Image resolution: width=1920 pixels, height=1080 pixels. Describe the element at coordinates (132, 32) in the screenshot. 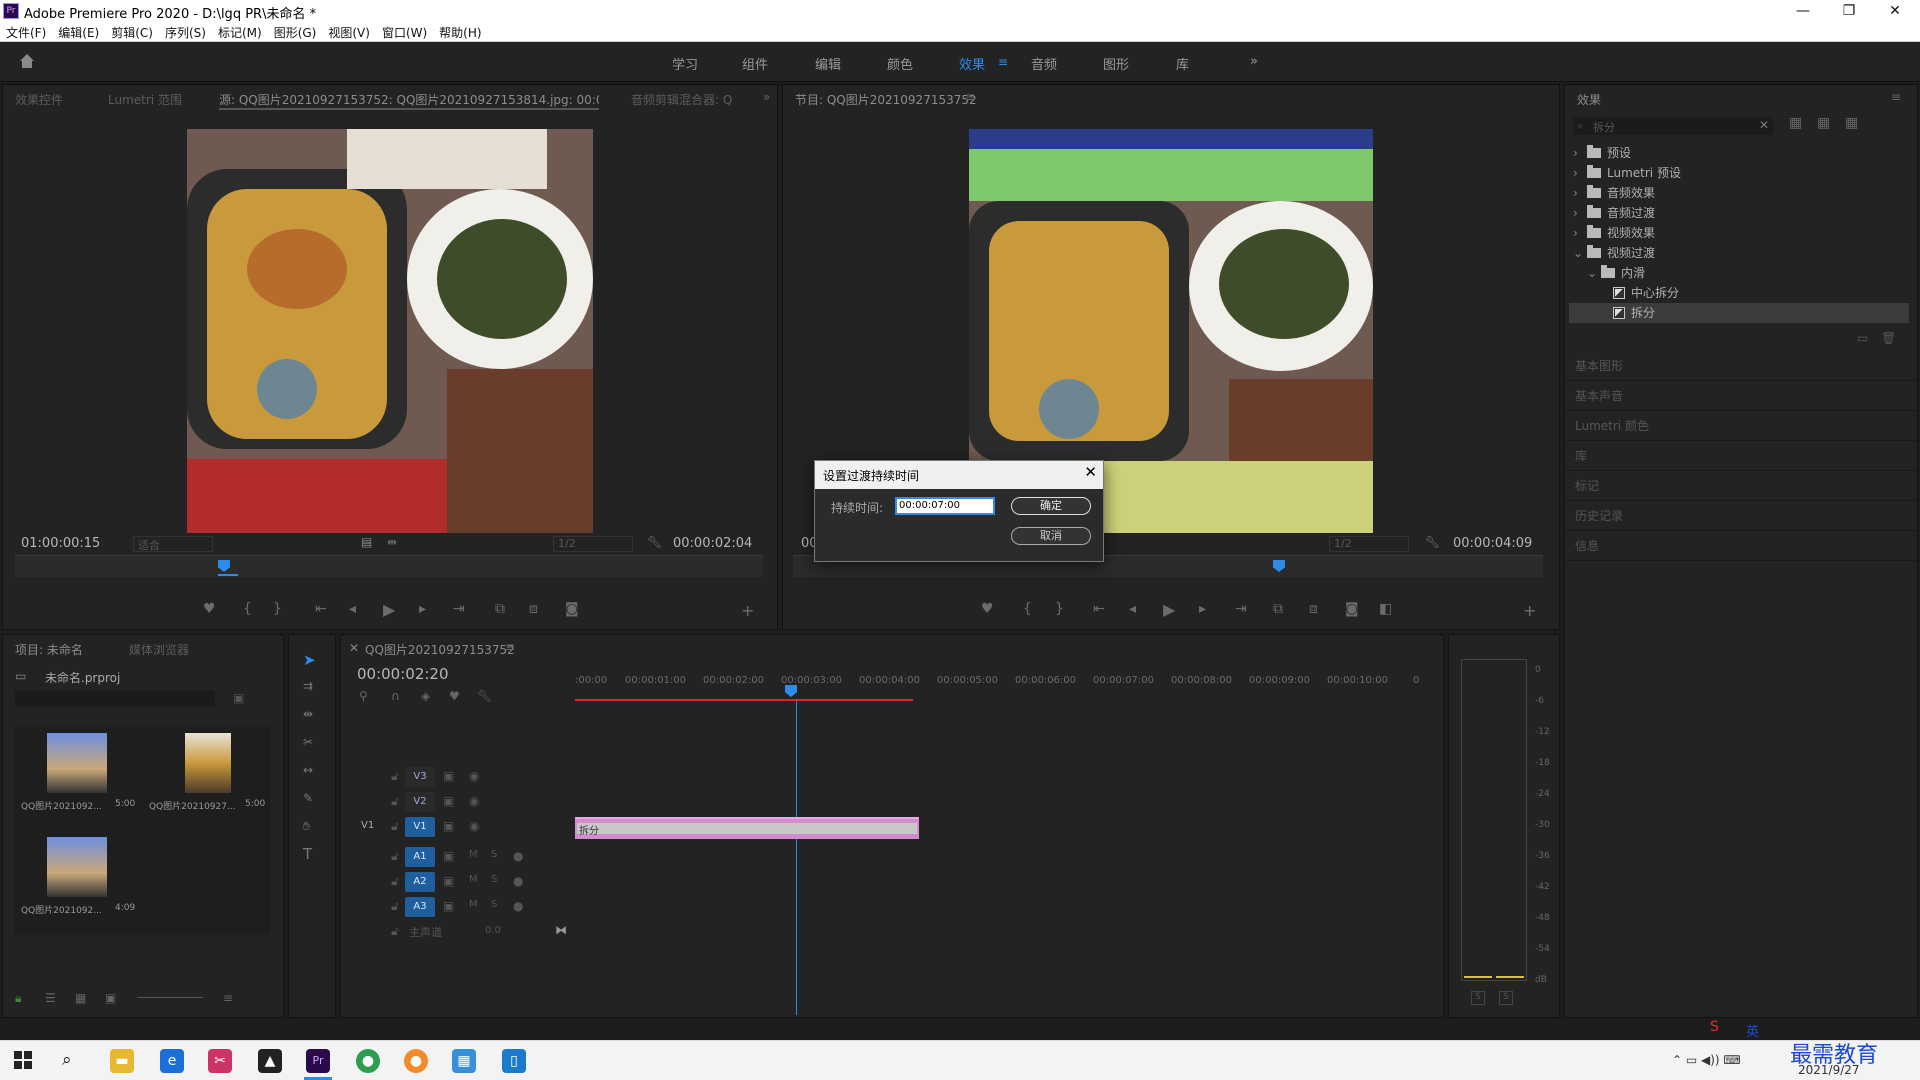

I see `menu-clip: 剪辑(C)` at that location.